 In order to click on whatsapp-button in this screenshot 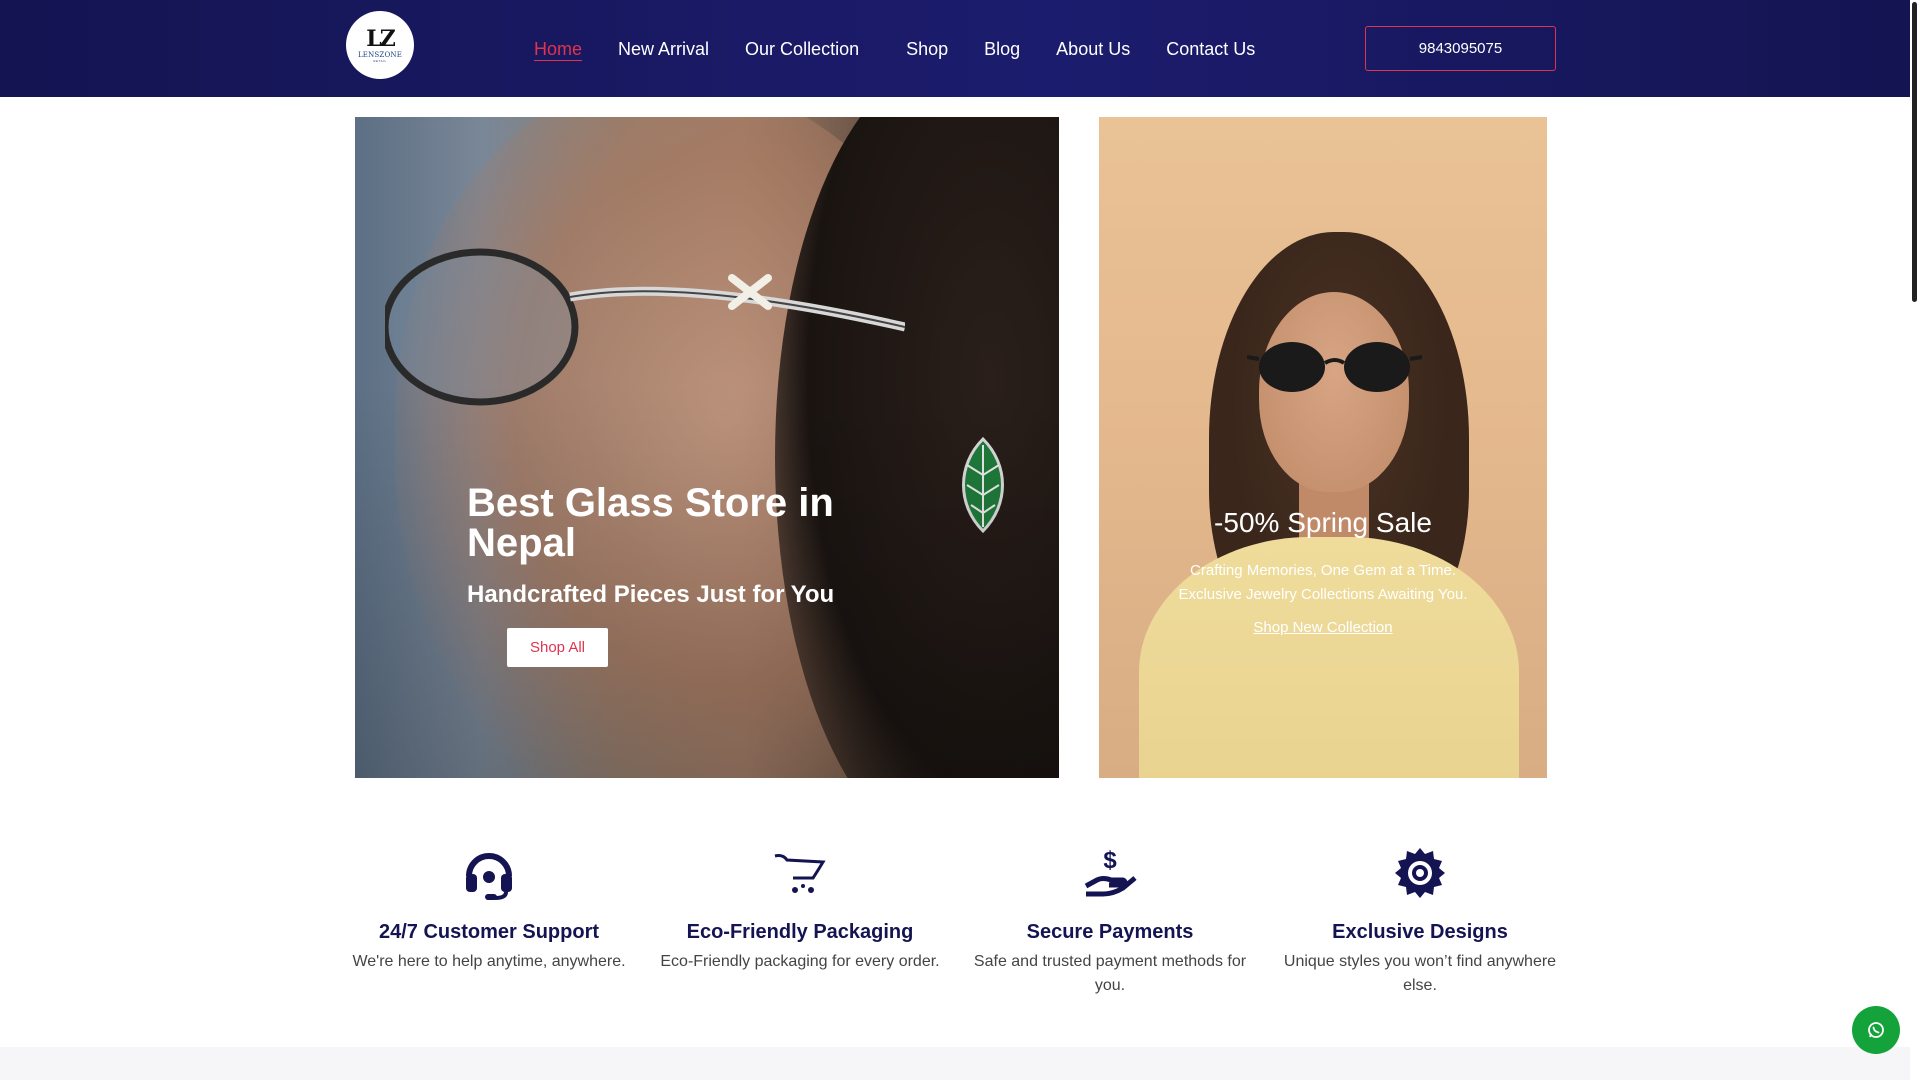, I will do `click(1876, 1030)`.